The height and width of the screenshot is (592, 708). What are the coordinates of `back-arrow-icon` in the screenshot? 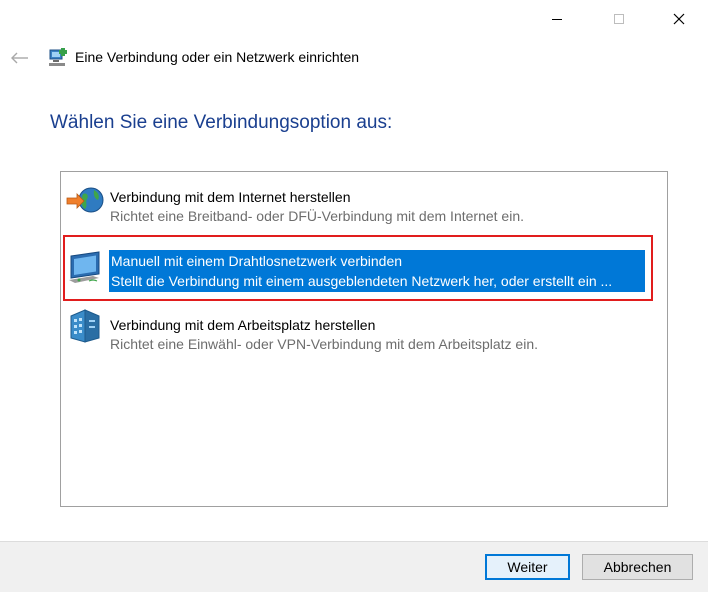 It's located at (19, 58).